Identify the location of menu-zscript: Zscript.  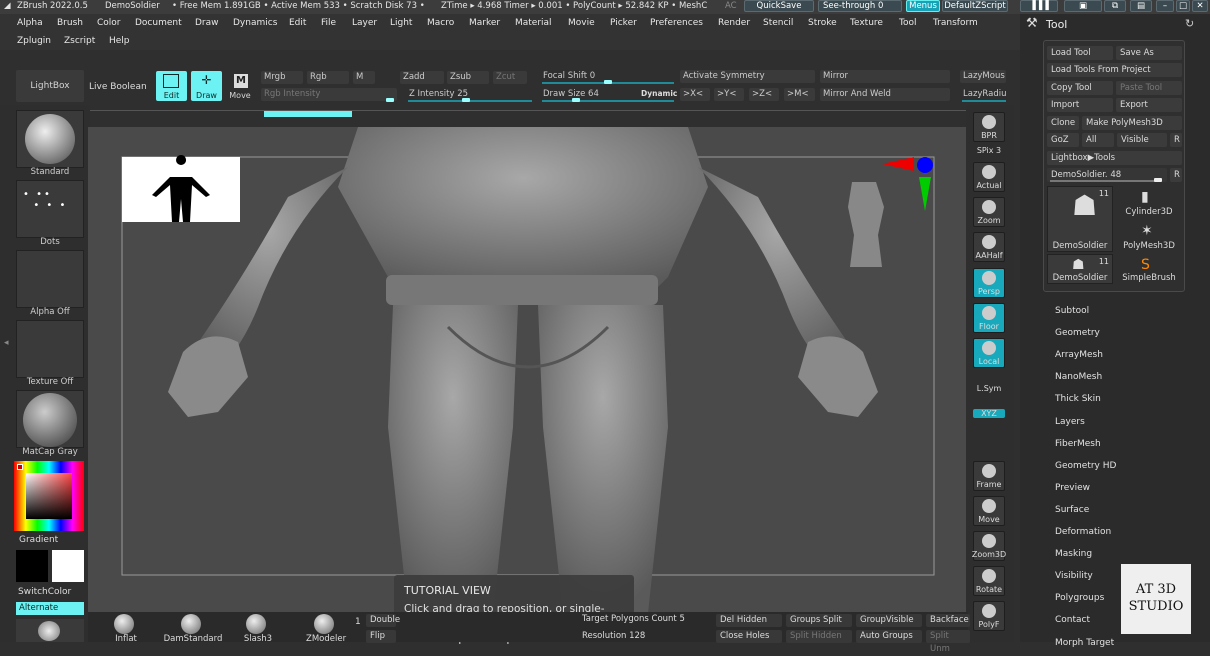
(79, 41).